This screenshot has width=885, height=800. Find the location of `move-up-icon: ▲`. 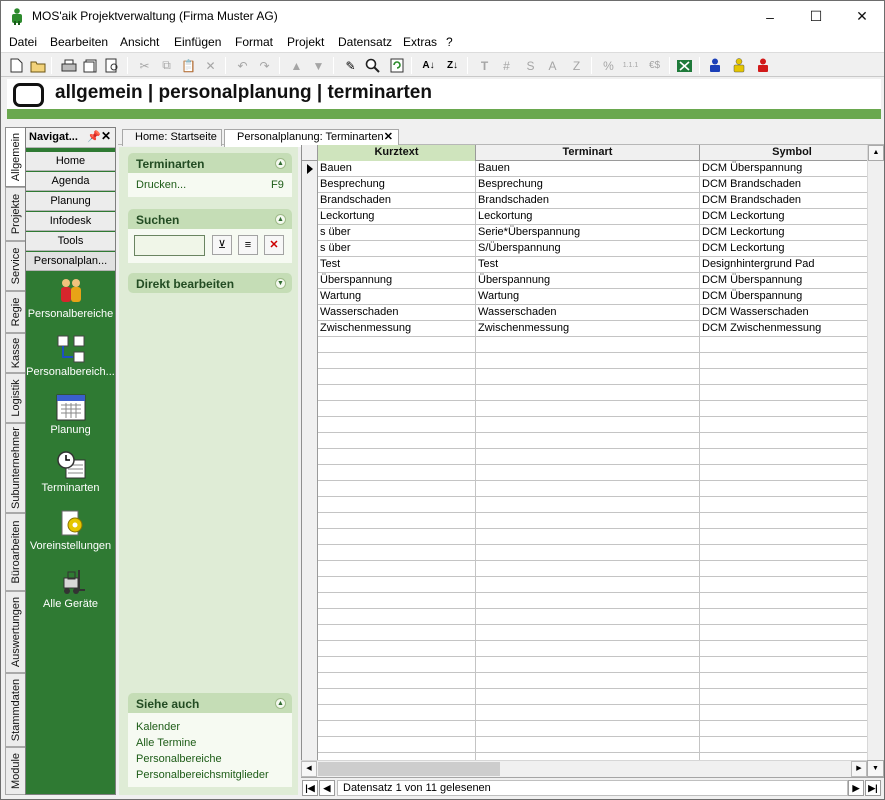

move-up-icon: ▲ is located at coordinates (296, 65).